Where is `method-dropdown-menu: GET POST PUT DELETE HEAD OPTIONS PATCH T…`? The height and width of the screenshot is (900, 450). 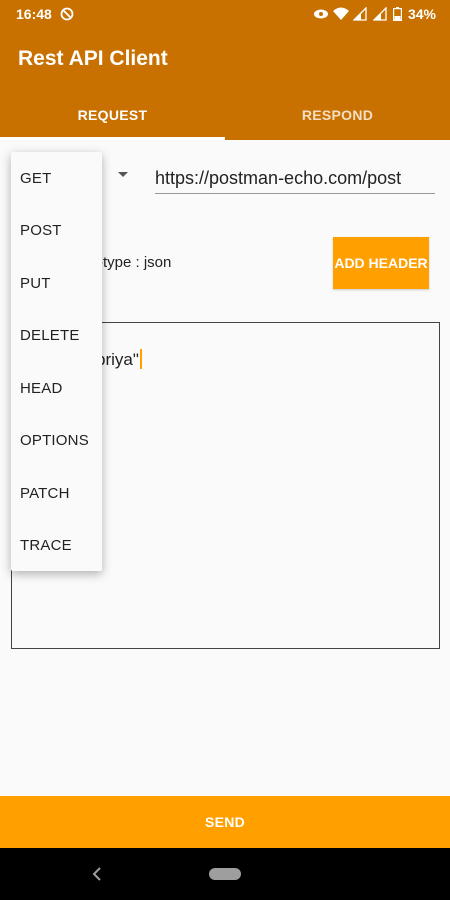 method-dropdown-menu: GET POST PUT DELETE HEAD OPTIONS PATCH T… is located at coordinates (56, 361).